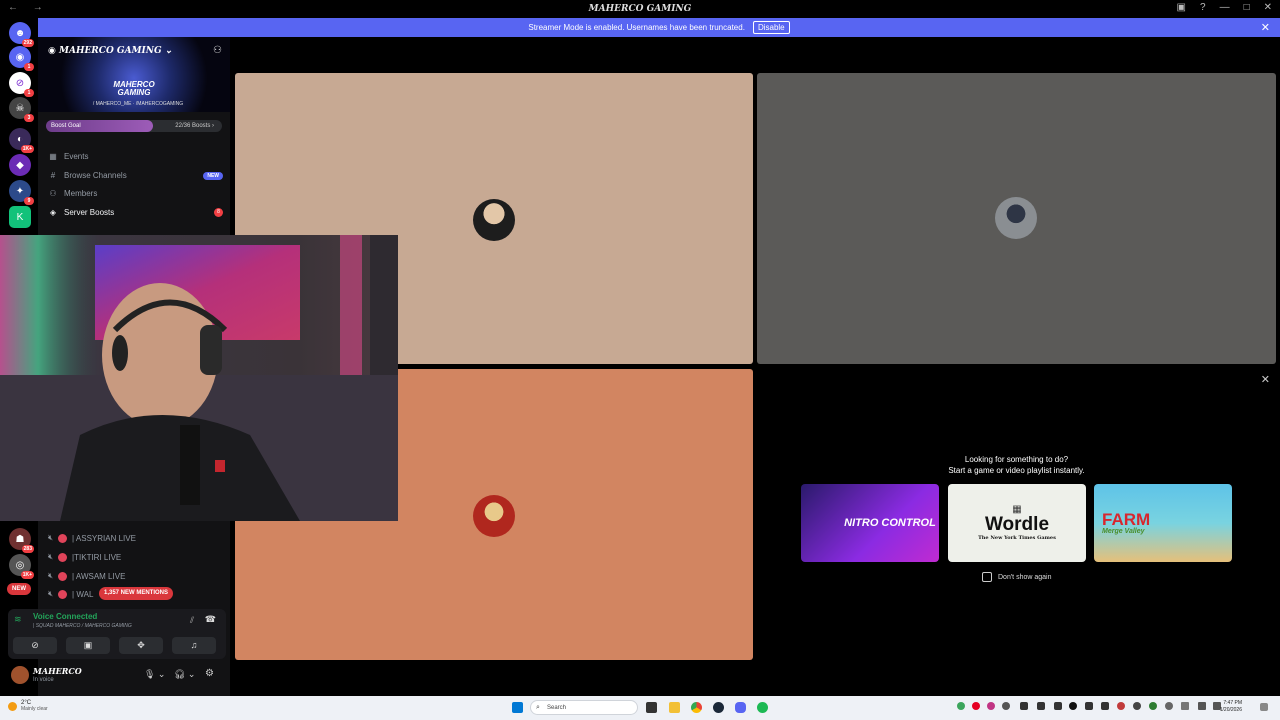 The width and height of the screenshot is (1280, 720). What do you see at coordinates (199, 378) in the screenshot?
I see `webcam-image` at bounding box center [199, 378].